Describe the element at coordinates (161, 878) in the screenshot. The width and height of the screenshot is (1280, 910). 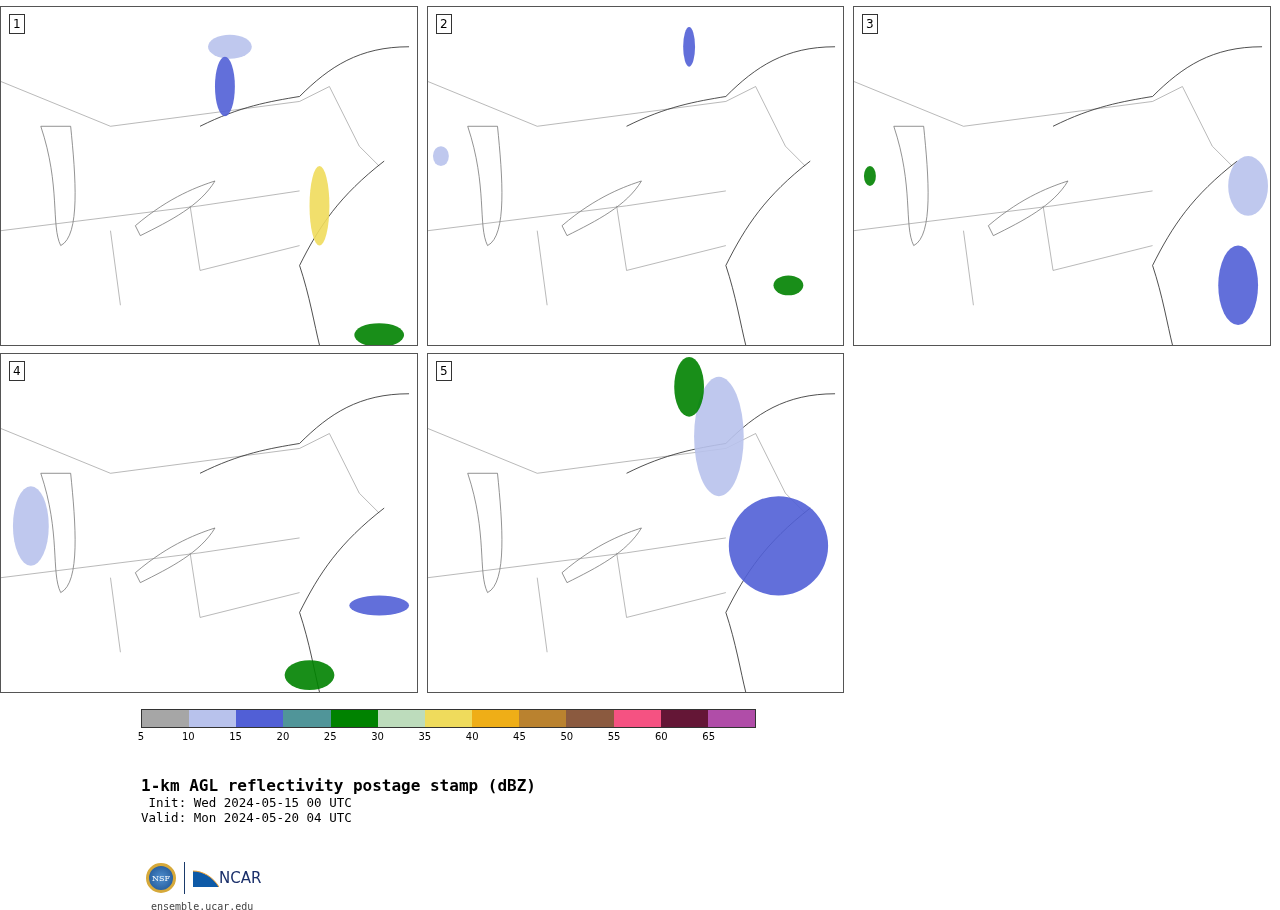
I see `nsf-logo: NSF` at that location.